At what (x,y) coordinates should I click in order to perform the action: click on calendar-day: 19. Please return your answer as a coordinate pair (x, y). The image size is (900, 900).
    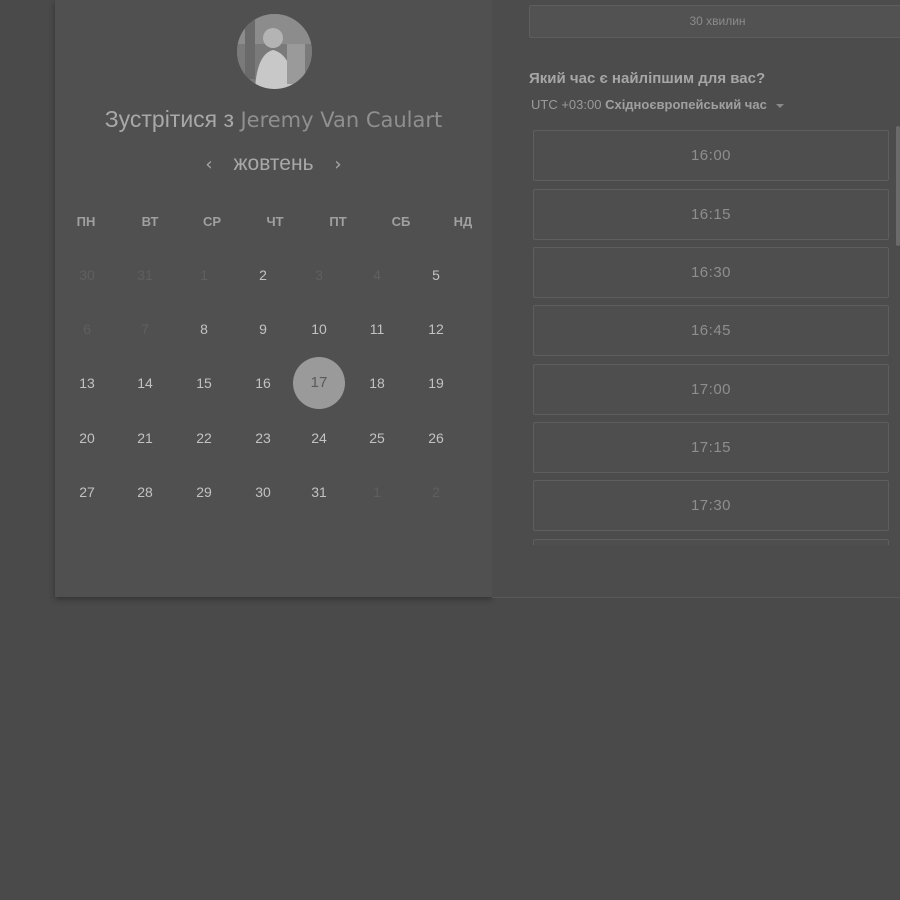
    Looking at the image, I should click on (436, 383).